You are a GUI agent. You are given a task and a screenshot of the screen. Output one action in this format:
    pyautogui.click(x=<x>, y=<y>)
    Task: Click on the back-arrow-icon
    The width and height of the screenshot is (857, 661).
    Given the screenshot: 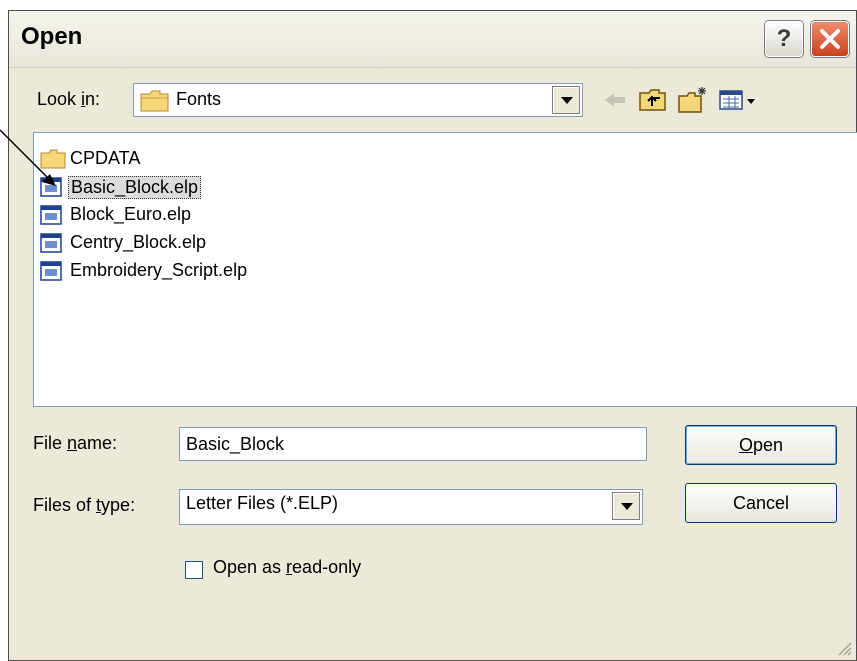 What is the action you would take?
    pyautogui.click(x=615, y=100)
    